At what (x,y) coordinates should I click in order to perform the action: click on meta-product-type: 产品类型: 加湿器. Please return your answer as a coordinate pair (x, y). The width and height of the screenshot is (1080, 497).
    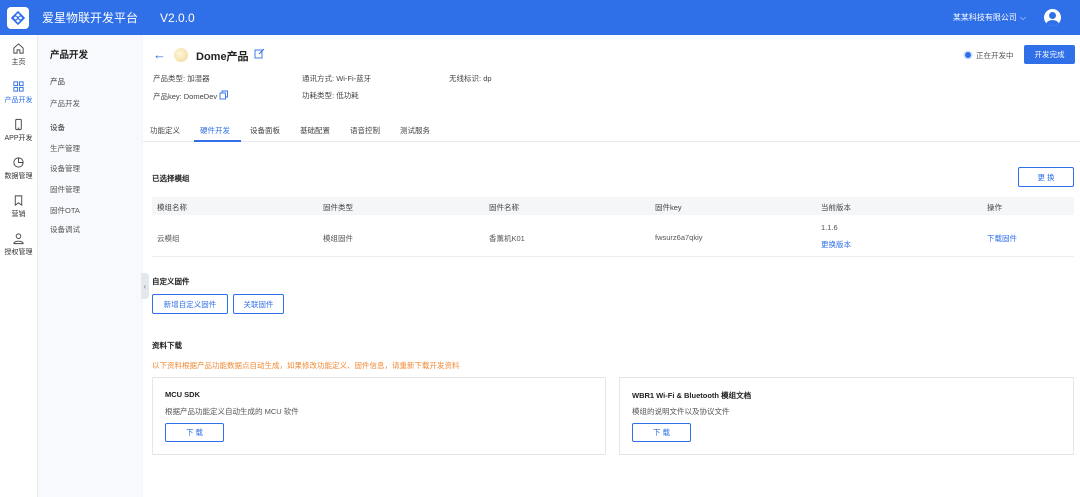
    Looking at the image, I should click on (181, 78).